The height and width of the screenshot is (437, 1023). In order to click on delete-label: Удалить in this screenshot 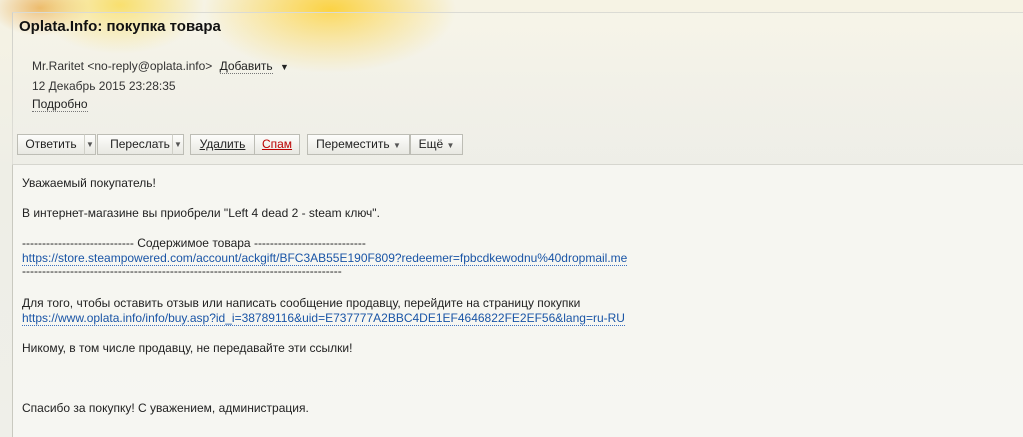, I will do `click(222, 144)`.